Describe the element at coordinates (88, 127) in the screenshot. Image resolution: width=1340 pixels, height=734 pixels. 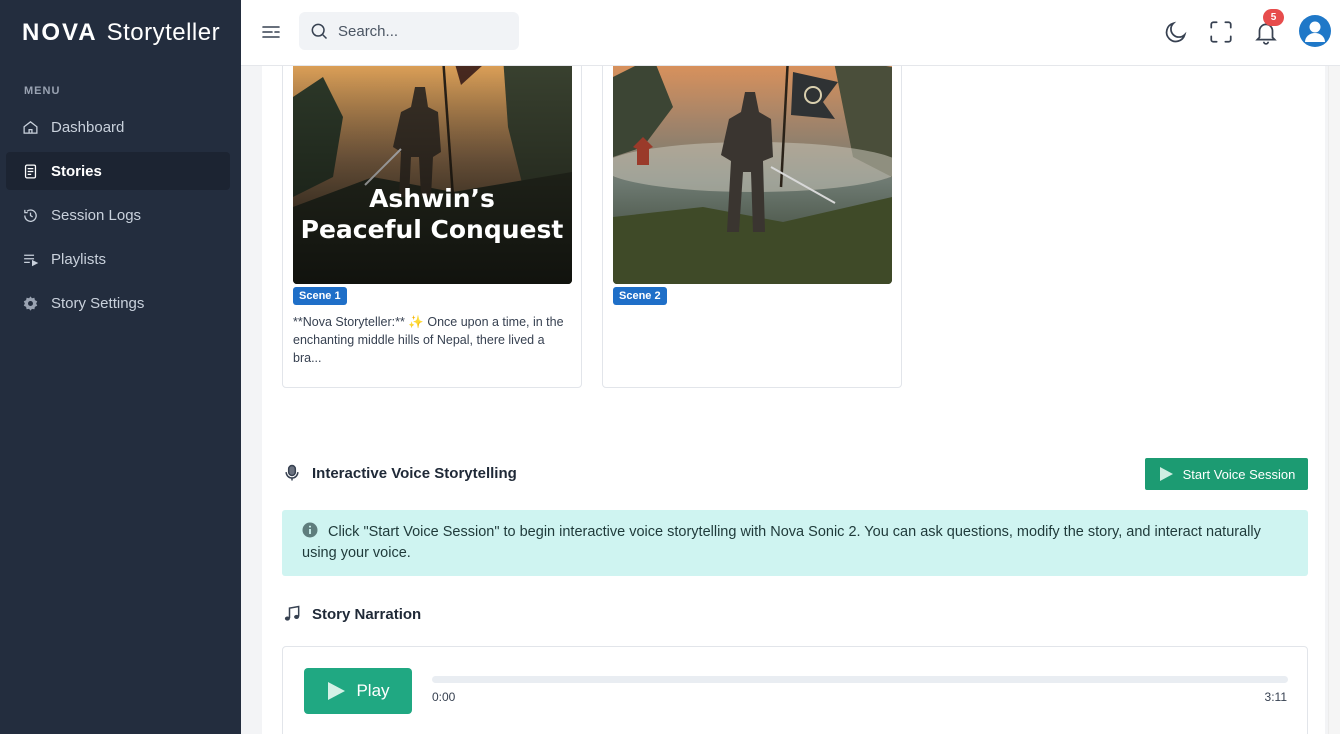
I see `sidebar-item-label: Dashboard` at that location.